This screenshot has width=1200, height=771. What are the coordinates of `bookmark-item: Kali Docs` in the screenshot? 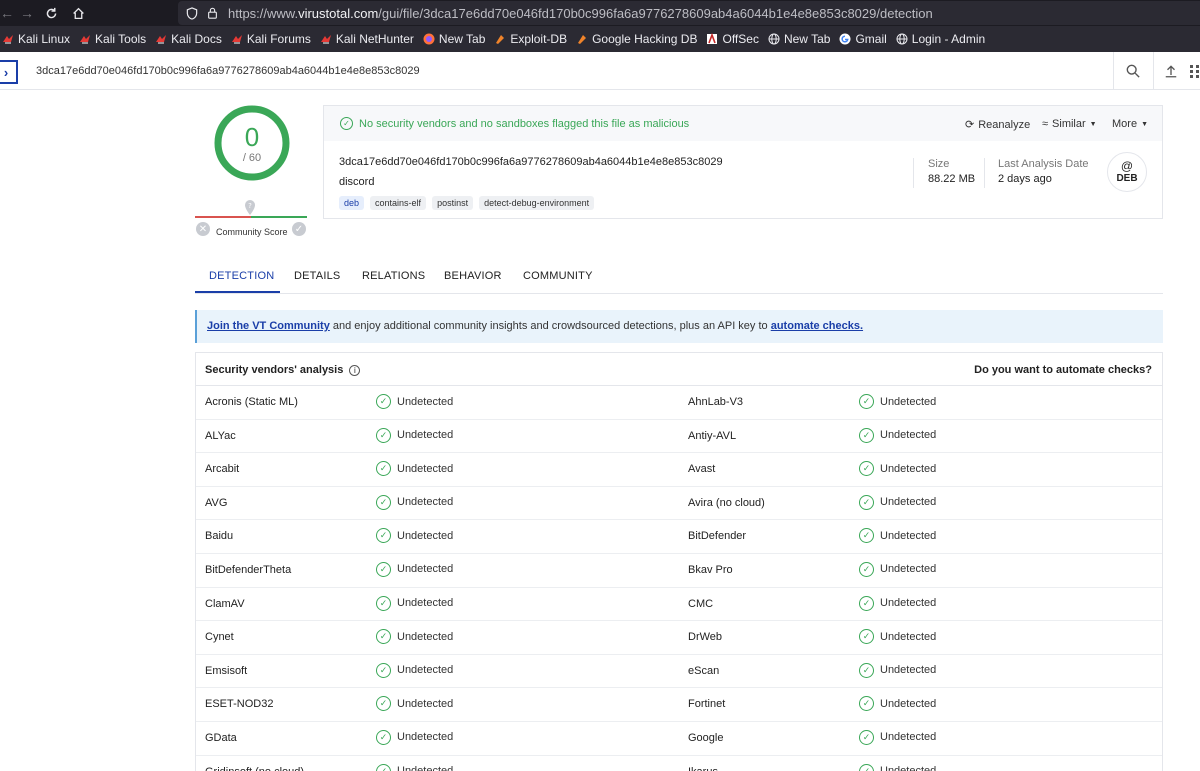 It's located at (188, 39).